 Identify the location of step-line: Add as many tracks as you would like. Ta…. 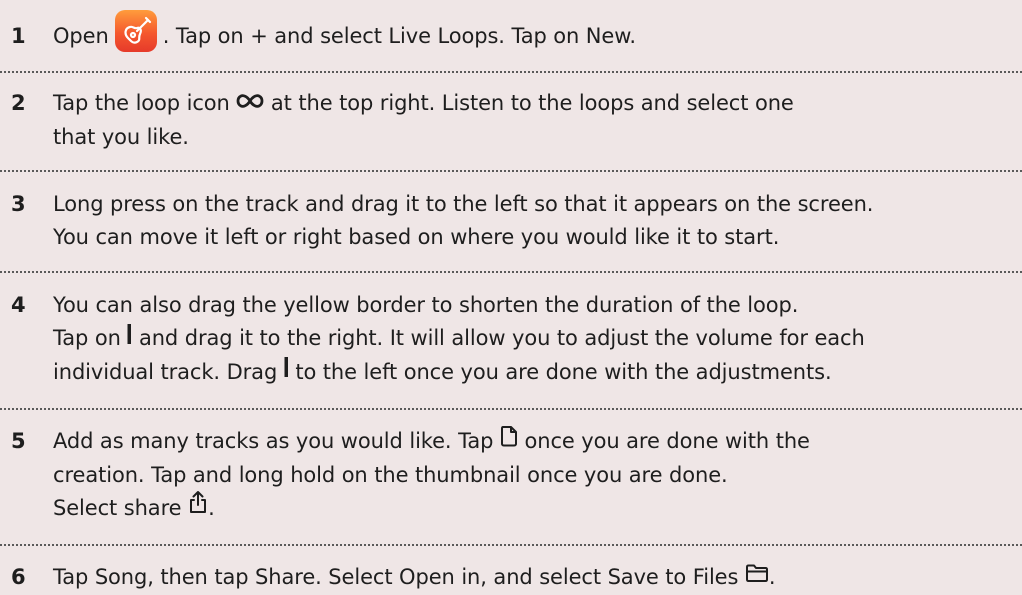
(534, 442).